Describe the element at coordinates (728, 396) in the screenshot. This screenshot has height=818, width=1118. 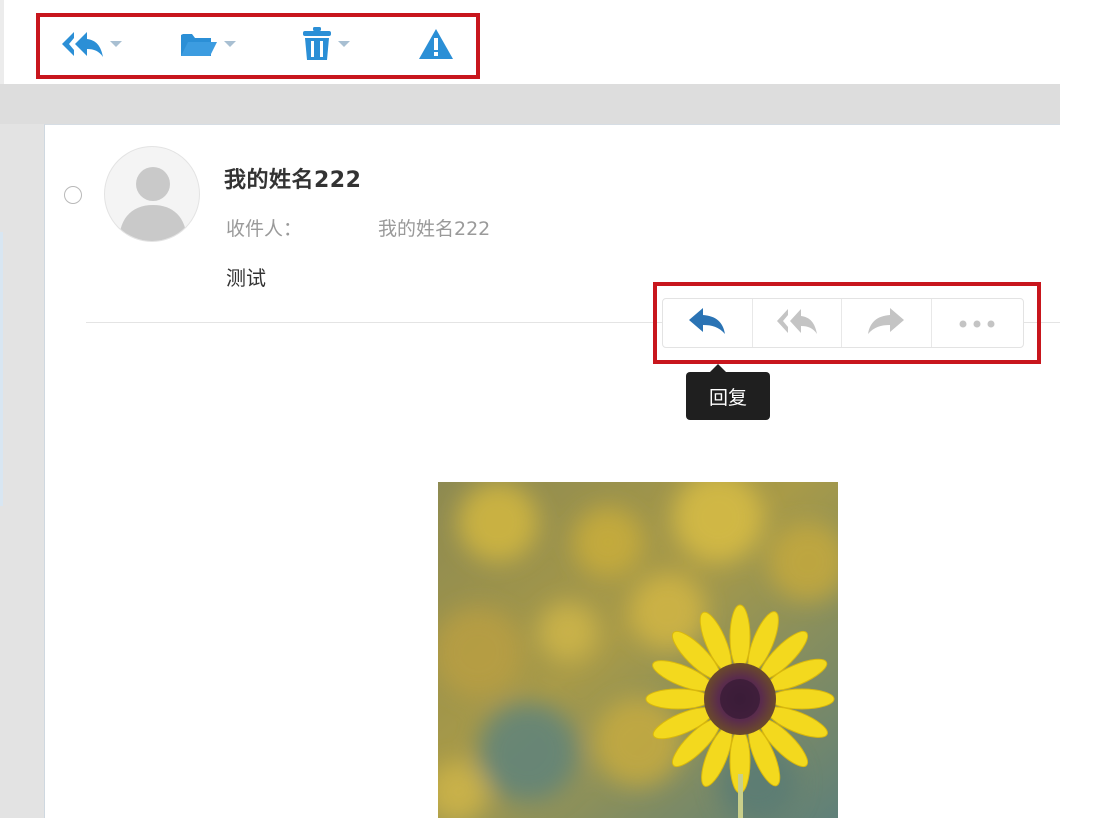
I see `reply-tooltip: 回复` at that location.